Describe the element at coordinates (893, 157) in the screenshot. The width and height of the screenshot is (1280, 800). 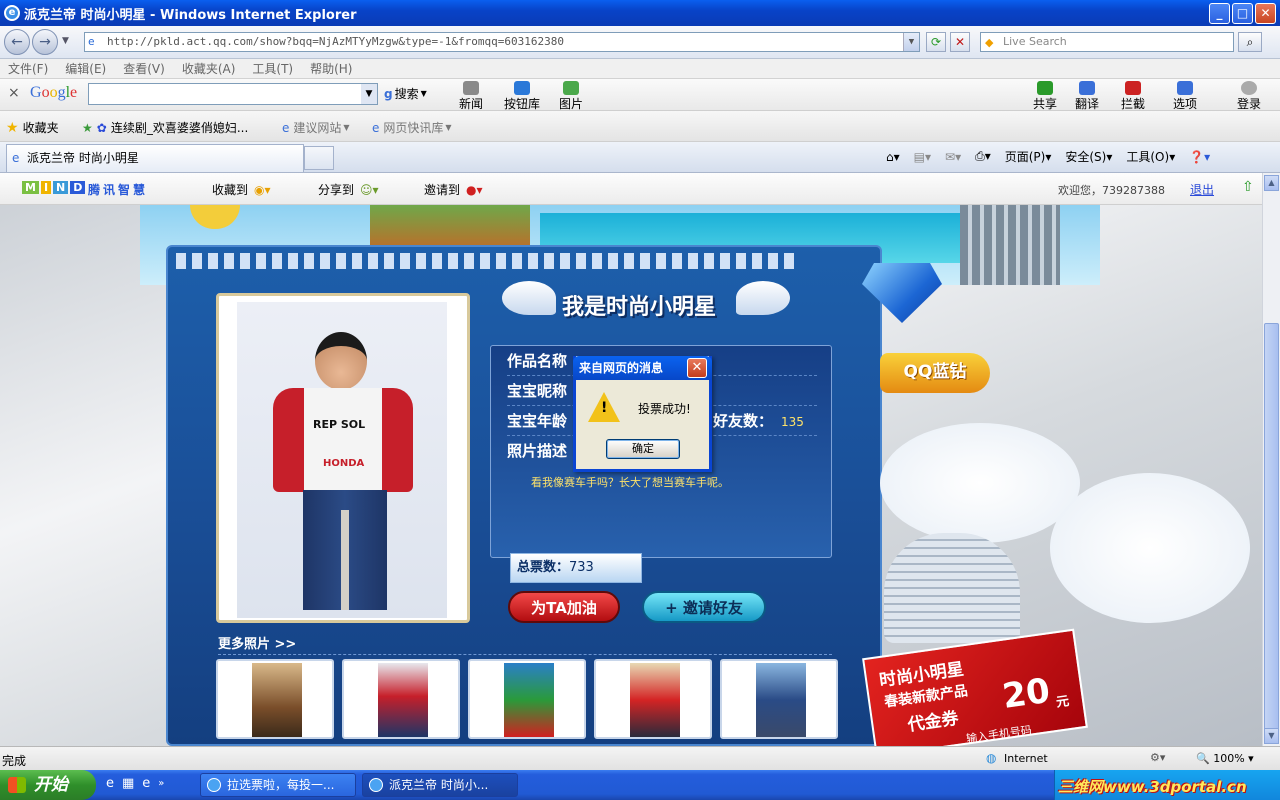
I see `home-icon: ⌂▾` at that location.